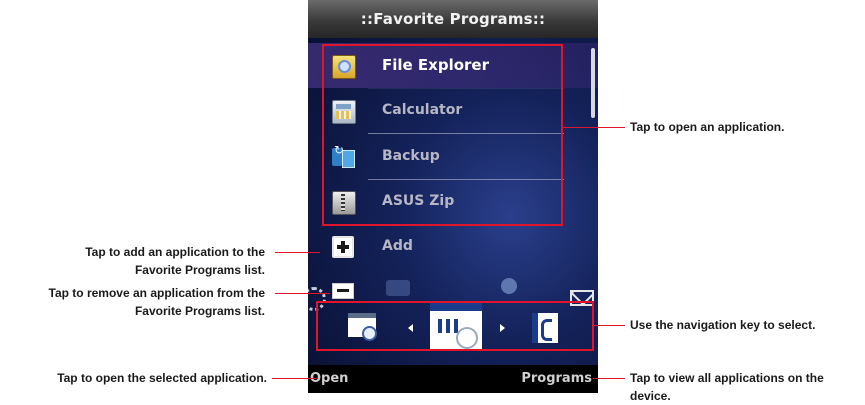  What do you see at coordinates (398, 288) in the screenshot?
I see `faded-program-icon` at bounding box center [398, 288].